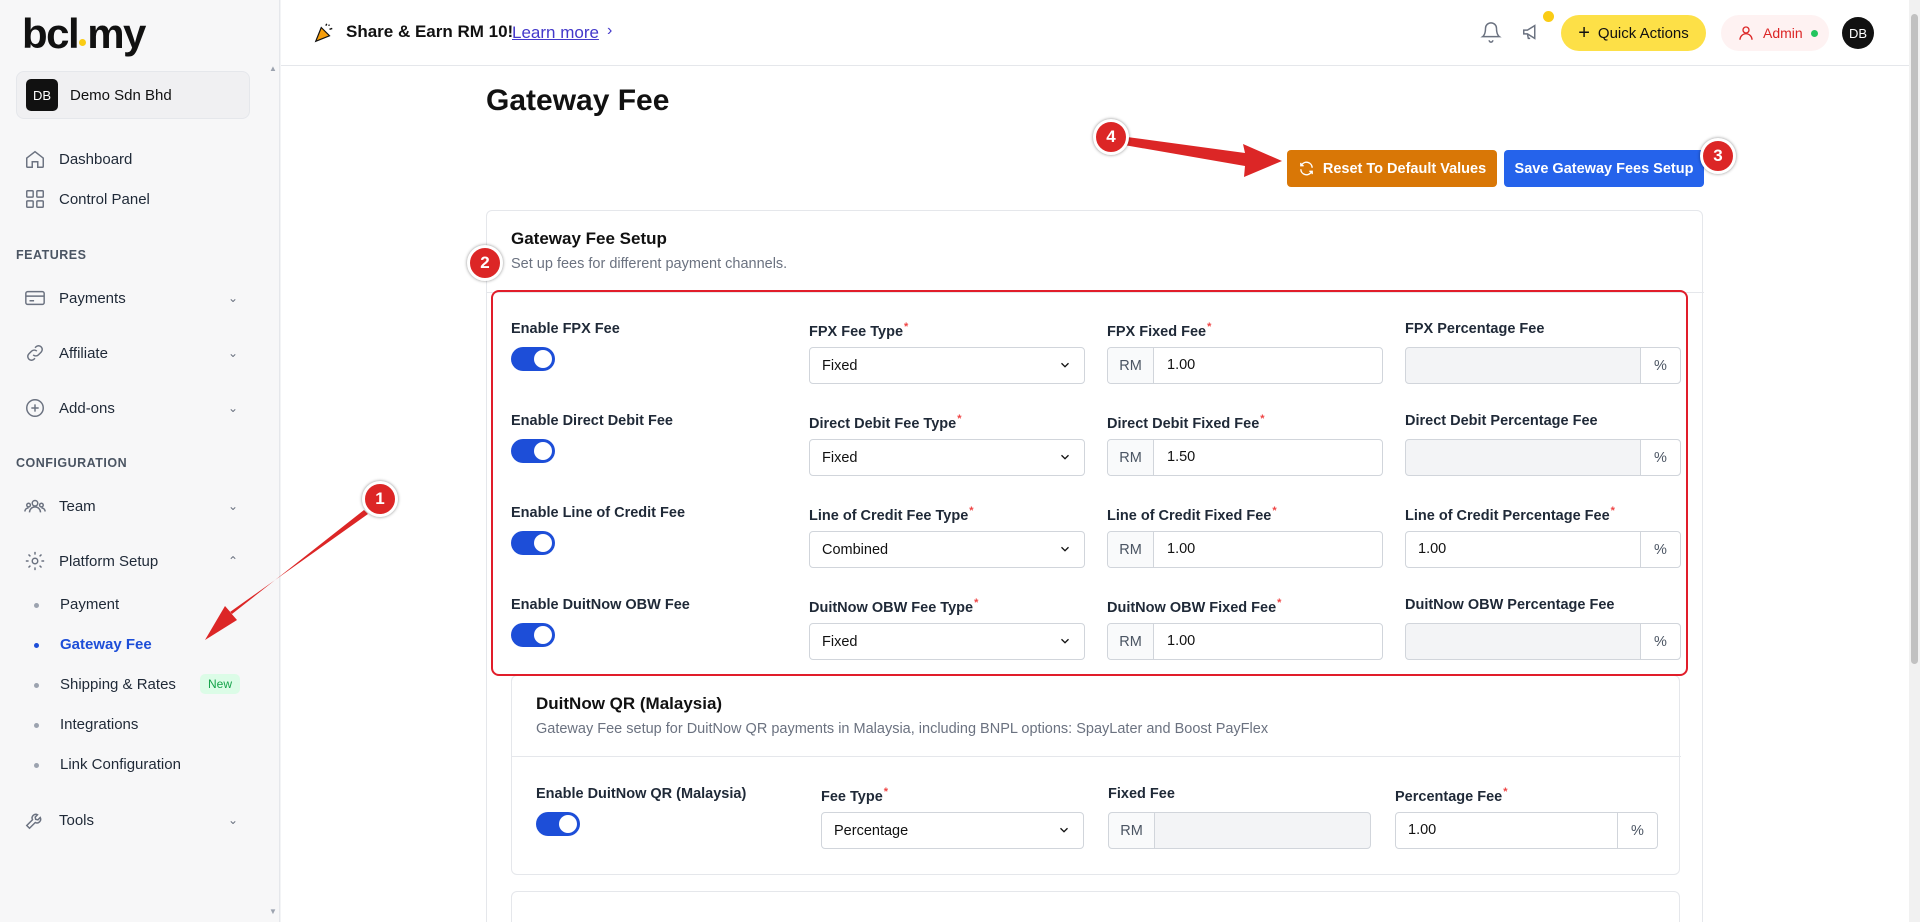  What do you see at coordinates (1584, 32) in the screenshot?
I see `plus-icon: +` at bounding box center [1584, 32].